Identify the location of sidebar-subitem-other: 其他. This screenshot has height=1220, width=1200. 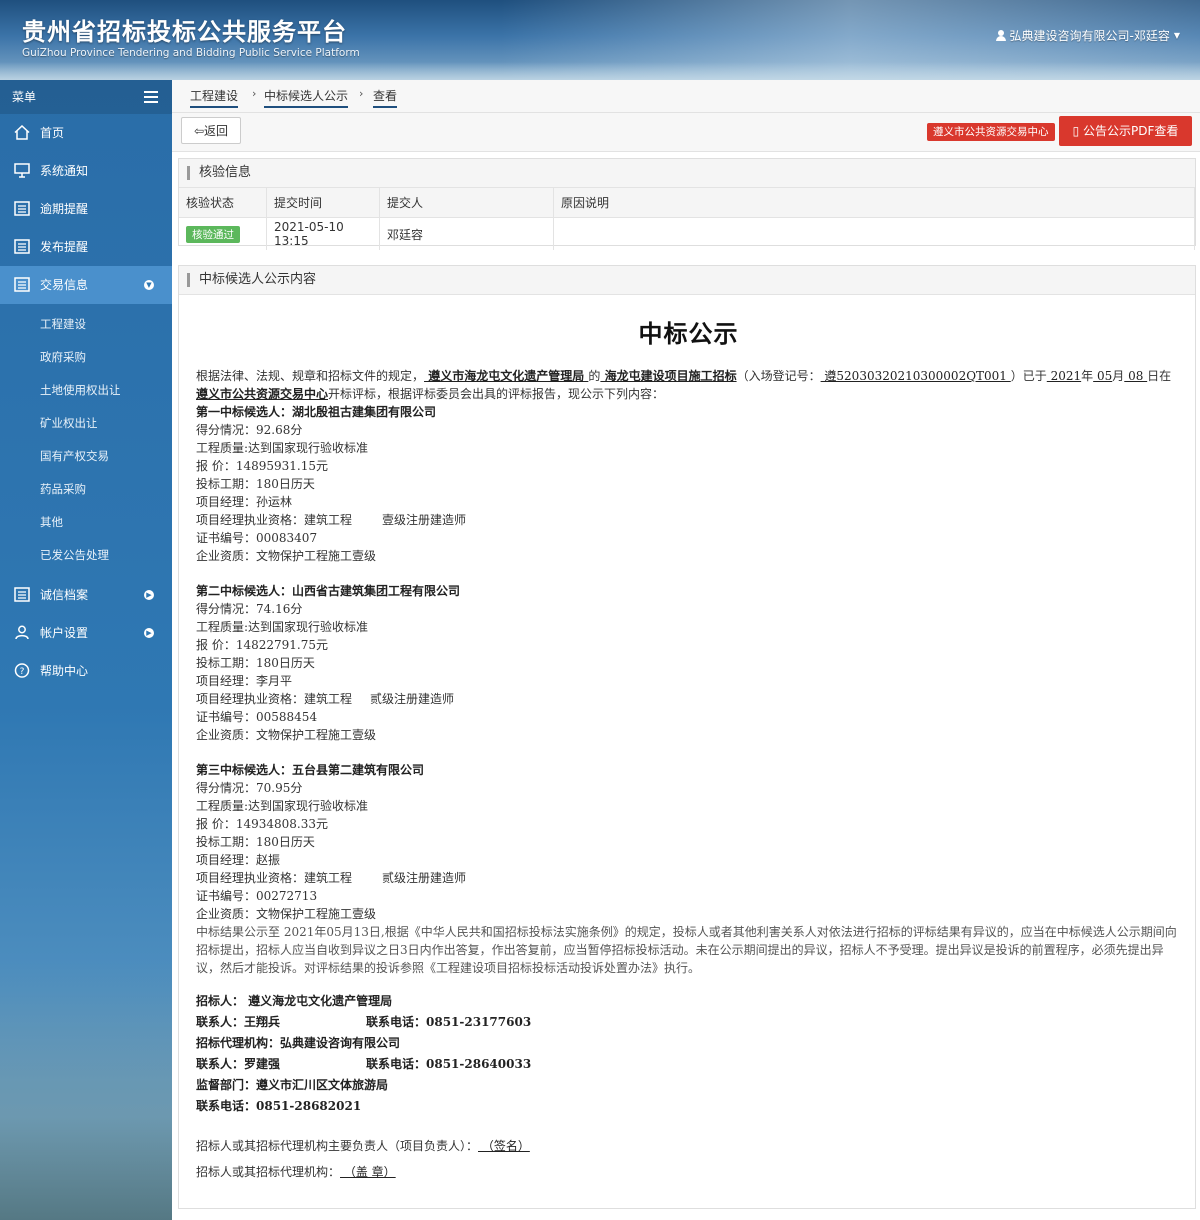
(86, 522).